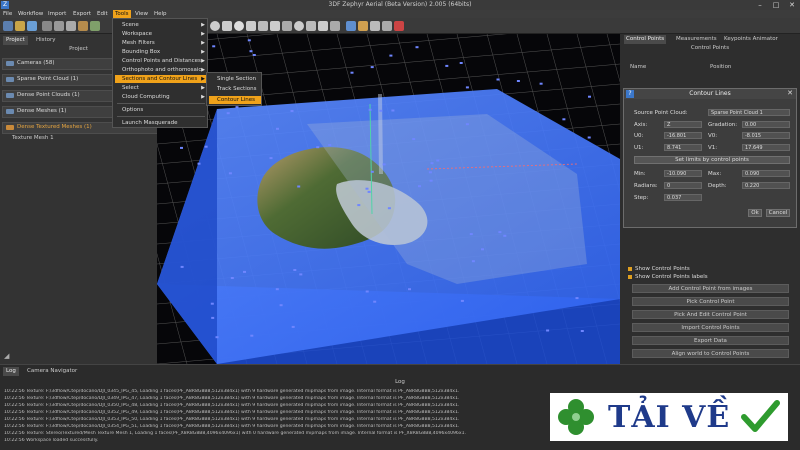 This screenshot has width=800, height=450. Describe the element at coordinates (235, 89) in the screenshot. I see `submenu-track-sections: Track Sections` at that location.